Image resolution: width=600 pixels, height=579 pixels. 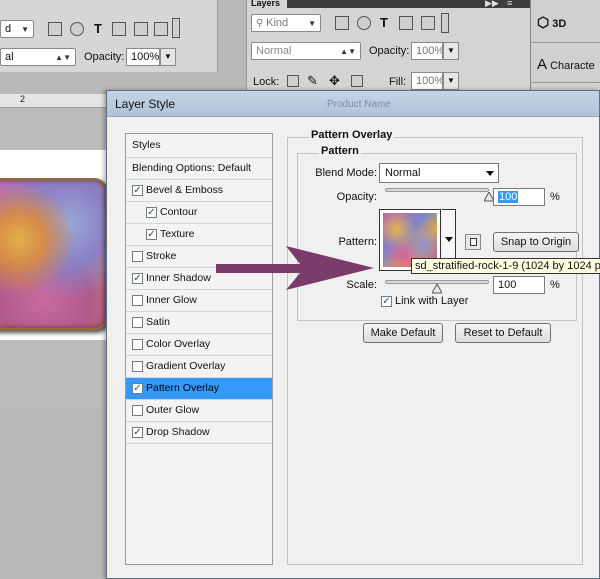 What do you see at coordinates (119, 29) in the screenshot?
I see `clone-icon` at bounding box center [119, 29].